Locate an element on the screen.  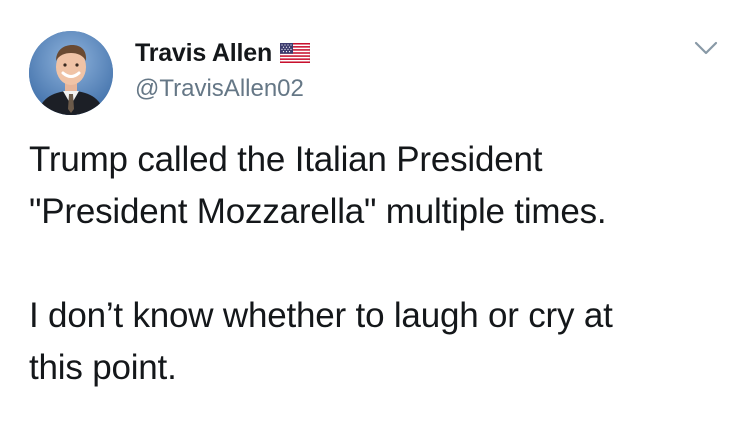
tweet-menu-button is located at coordinates (706, 48).